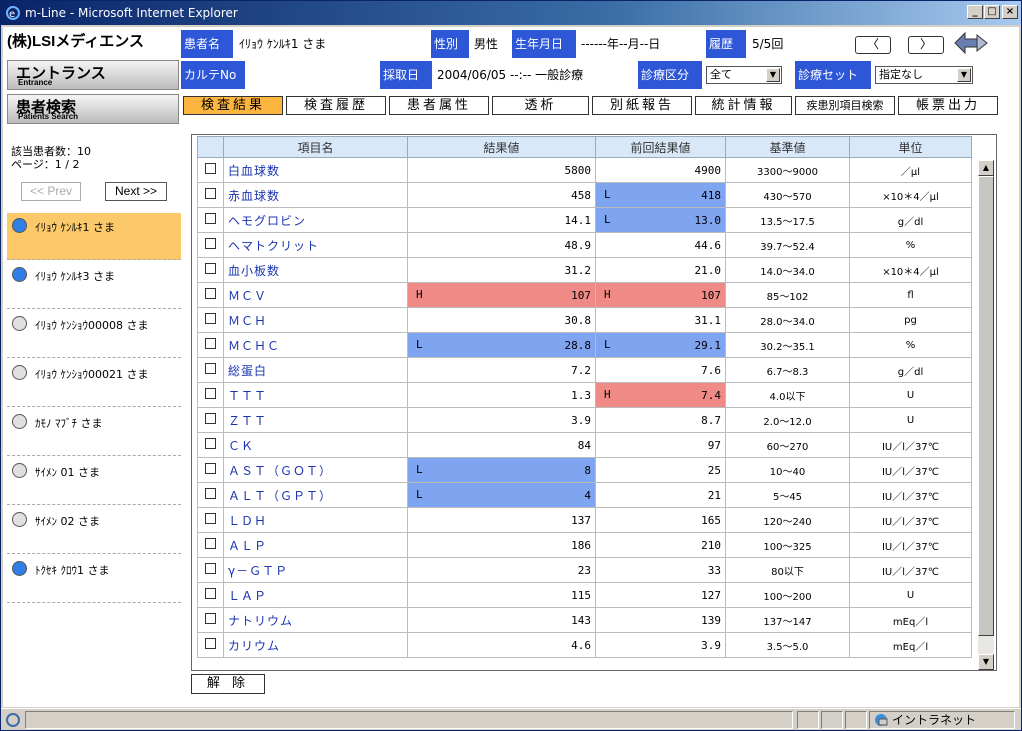 The width and height of the screenshot is (1022, 731). I want to click on nav-entrance: エントランス Entrance, so click(93, 75).